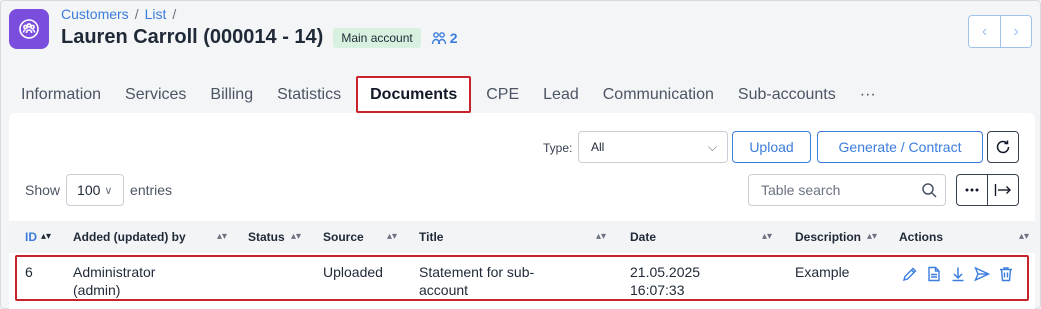 Image resolution: width=1041 pixels, height=309 pixels. I want to click on trash-icon, so click(1006, 274).